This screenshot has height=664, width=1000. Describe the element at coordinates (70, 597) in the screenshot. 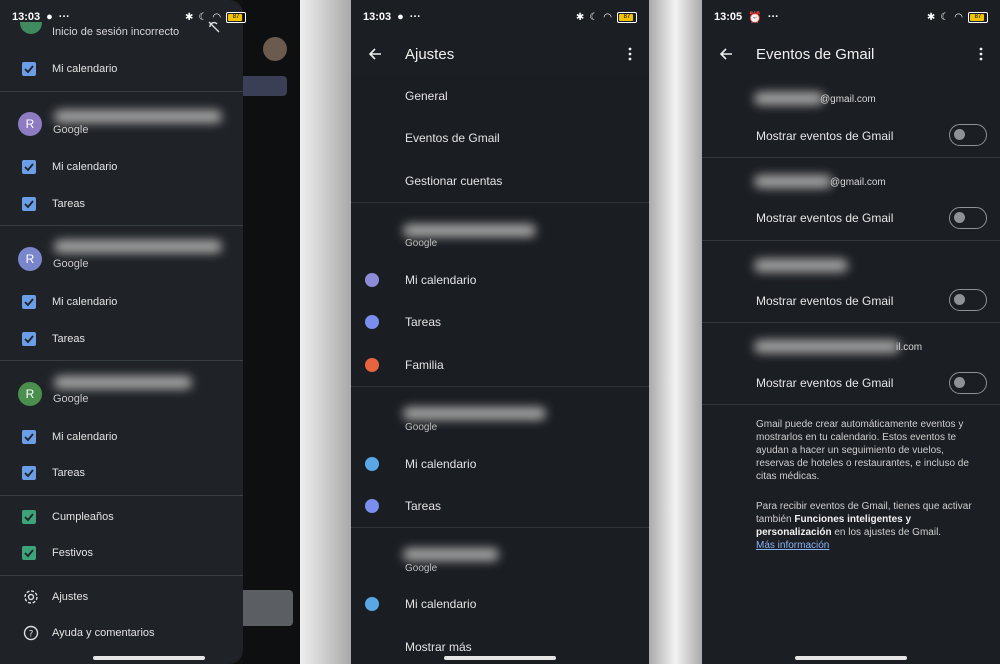

I see `drawer-item-label: Ajustes` at that location.